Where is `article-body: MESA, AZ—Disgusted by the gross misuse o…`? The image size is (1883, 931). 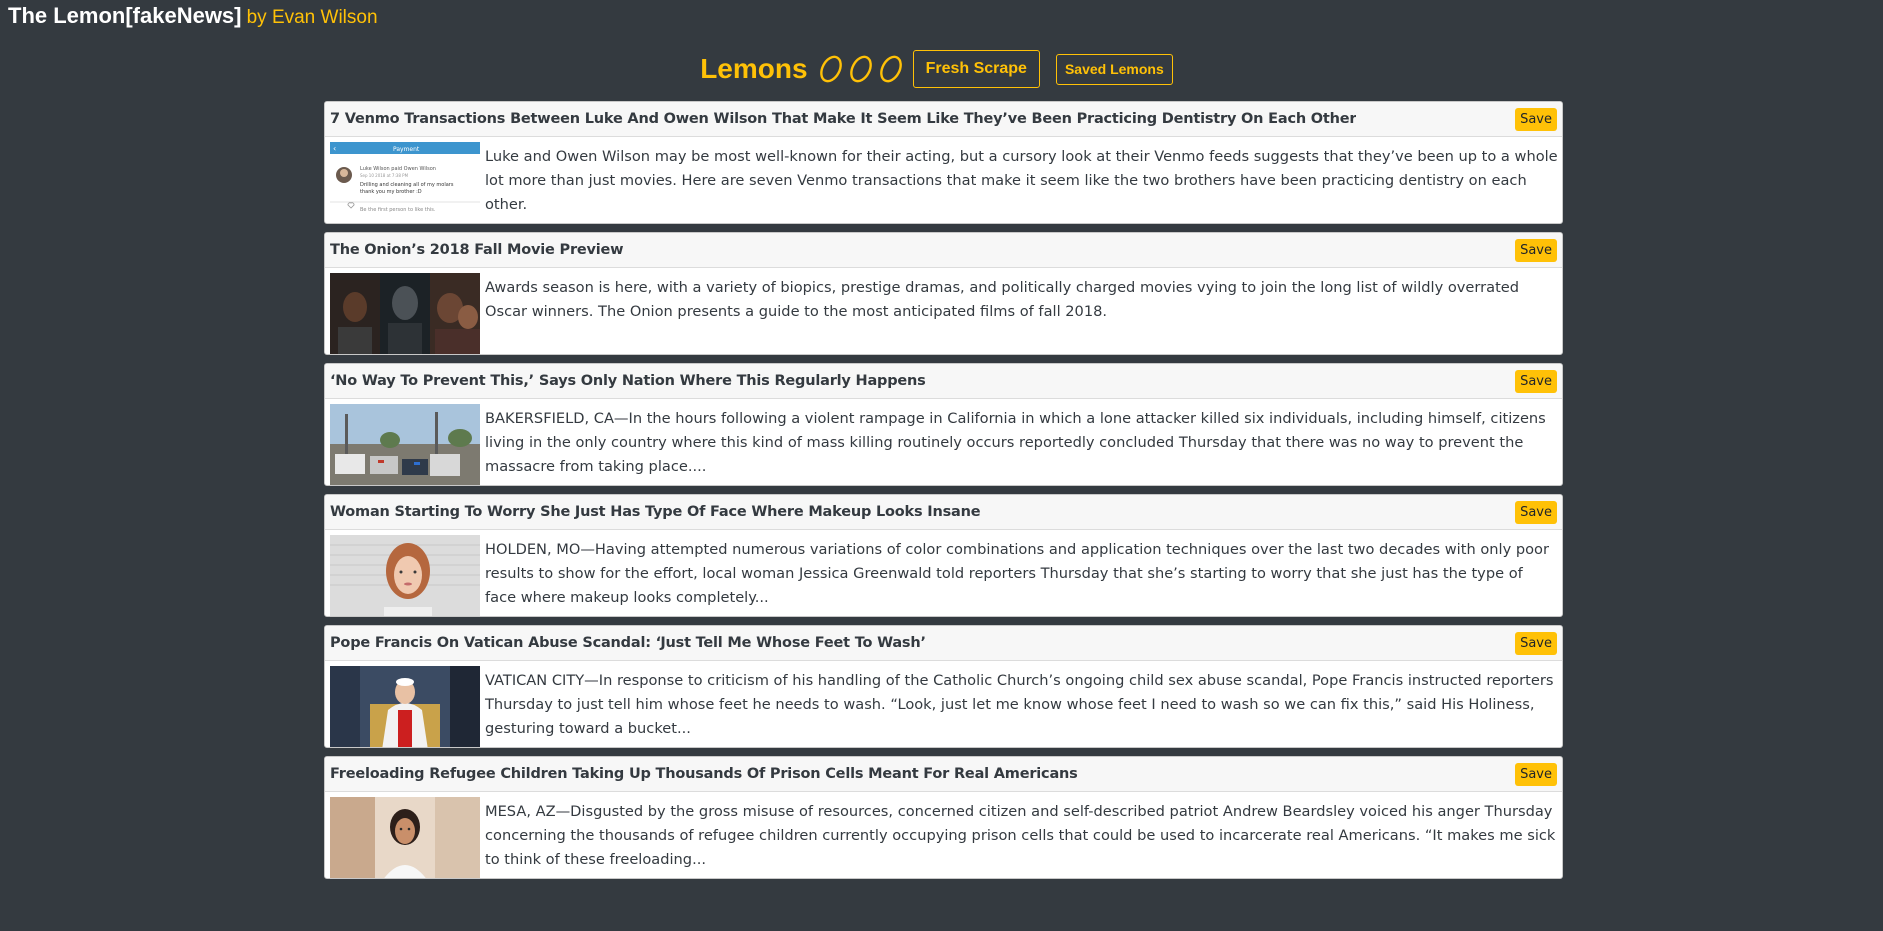
article-body: MESA, AZ—Disgusted by the gross misuse o… is located at coordinates (943, 835).